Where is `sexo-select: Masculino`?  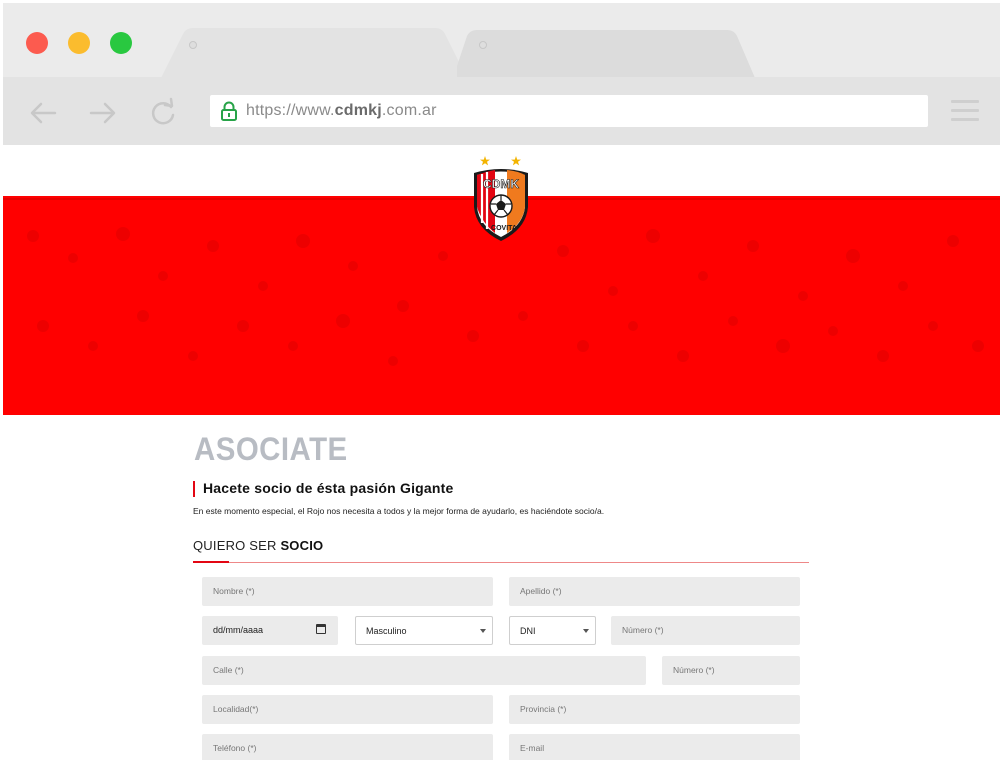
sexo-select: Masculino is located at coordinates (424, 630).